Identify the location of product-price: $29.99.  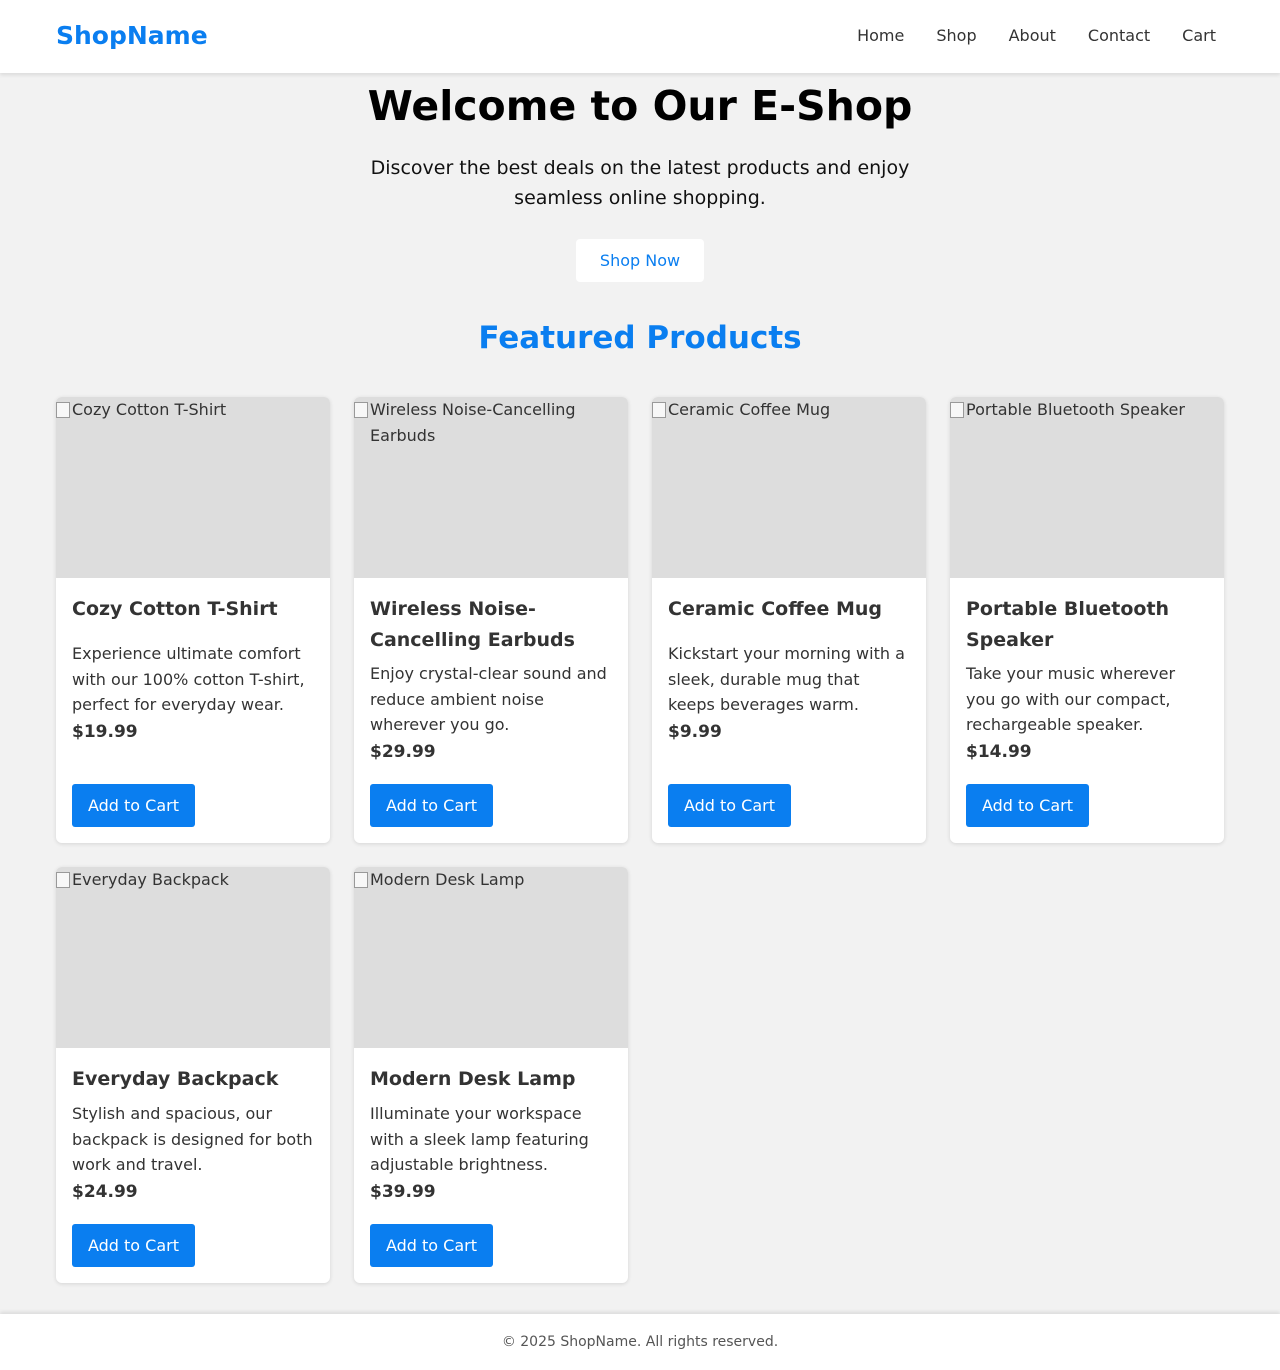
(403, 752).